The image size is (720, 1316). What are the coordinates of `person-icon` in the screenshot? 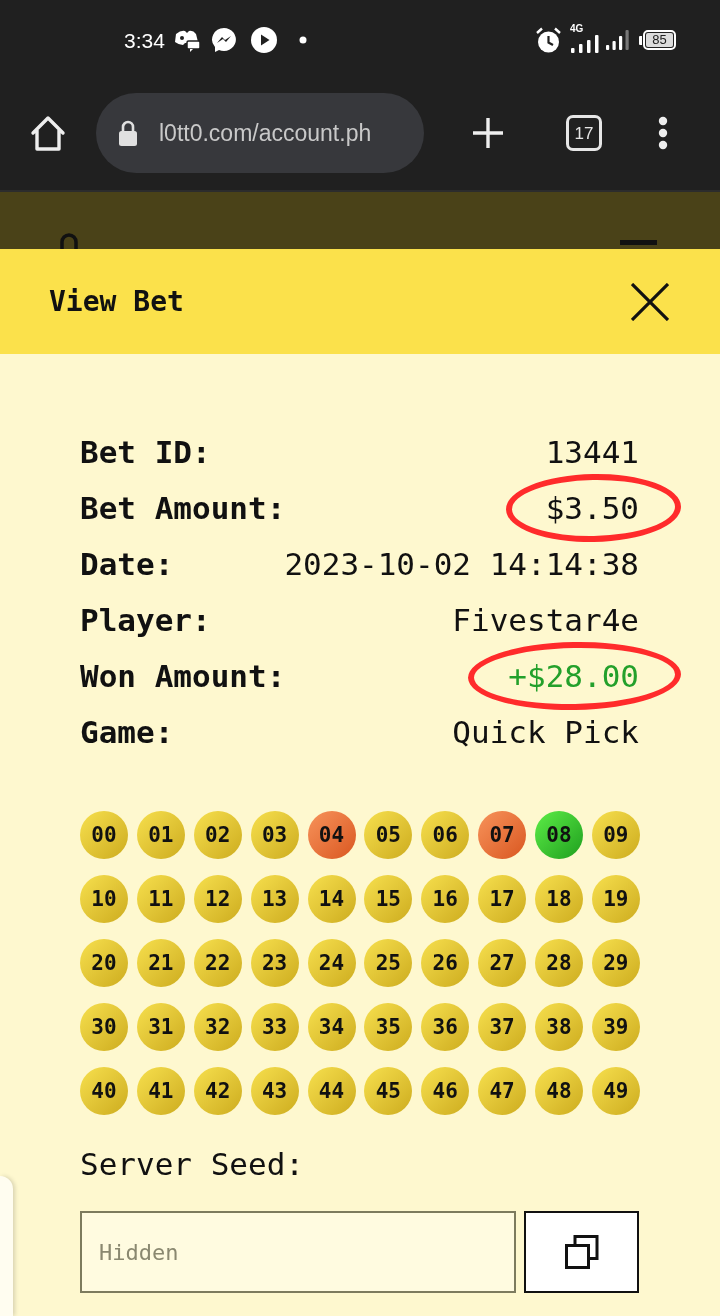 It's located at (69, 240).